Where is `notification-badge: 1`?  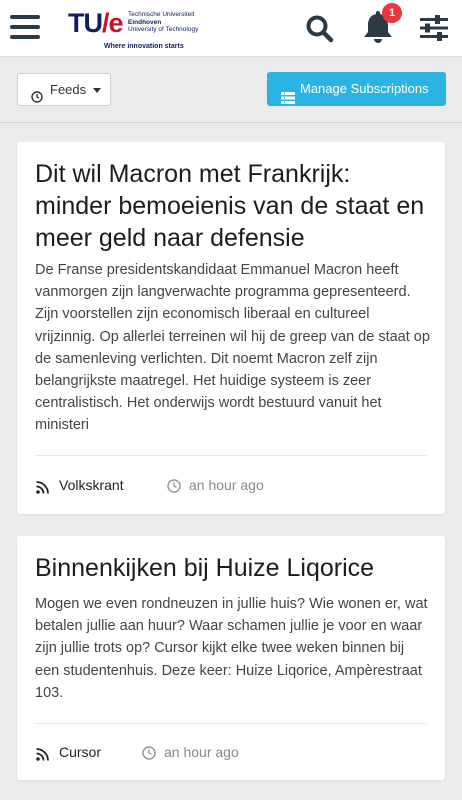 notification-badge: 1 is located at coordinates (392, 13).